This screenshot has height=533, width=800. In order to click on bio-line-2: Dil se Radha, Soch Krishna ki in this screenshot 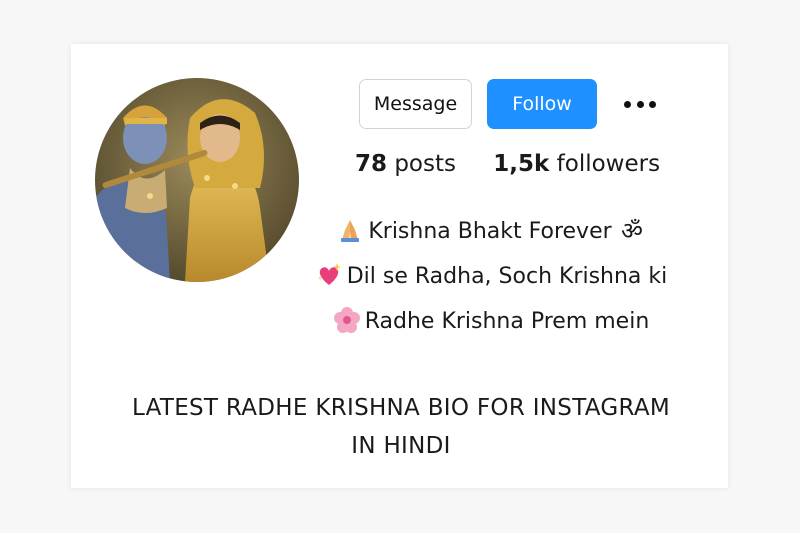, I will do `click(491, 275)`.